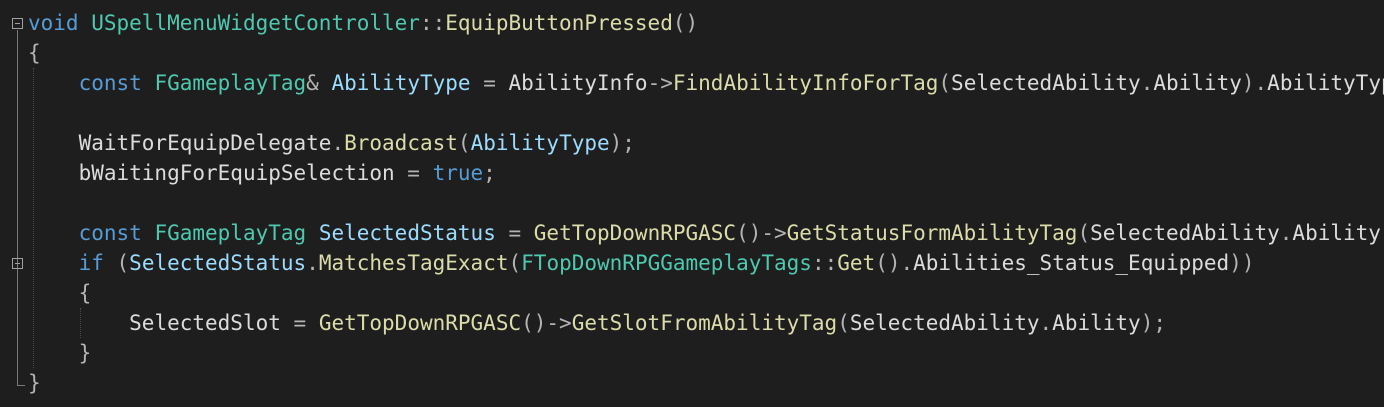 Image resolution: width=1384 pixels, height=407 pixels. What do you see at coordinates (489, 173) in the screenshot?
I see `code-token: ;` at bounding box center [489, 173].